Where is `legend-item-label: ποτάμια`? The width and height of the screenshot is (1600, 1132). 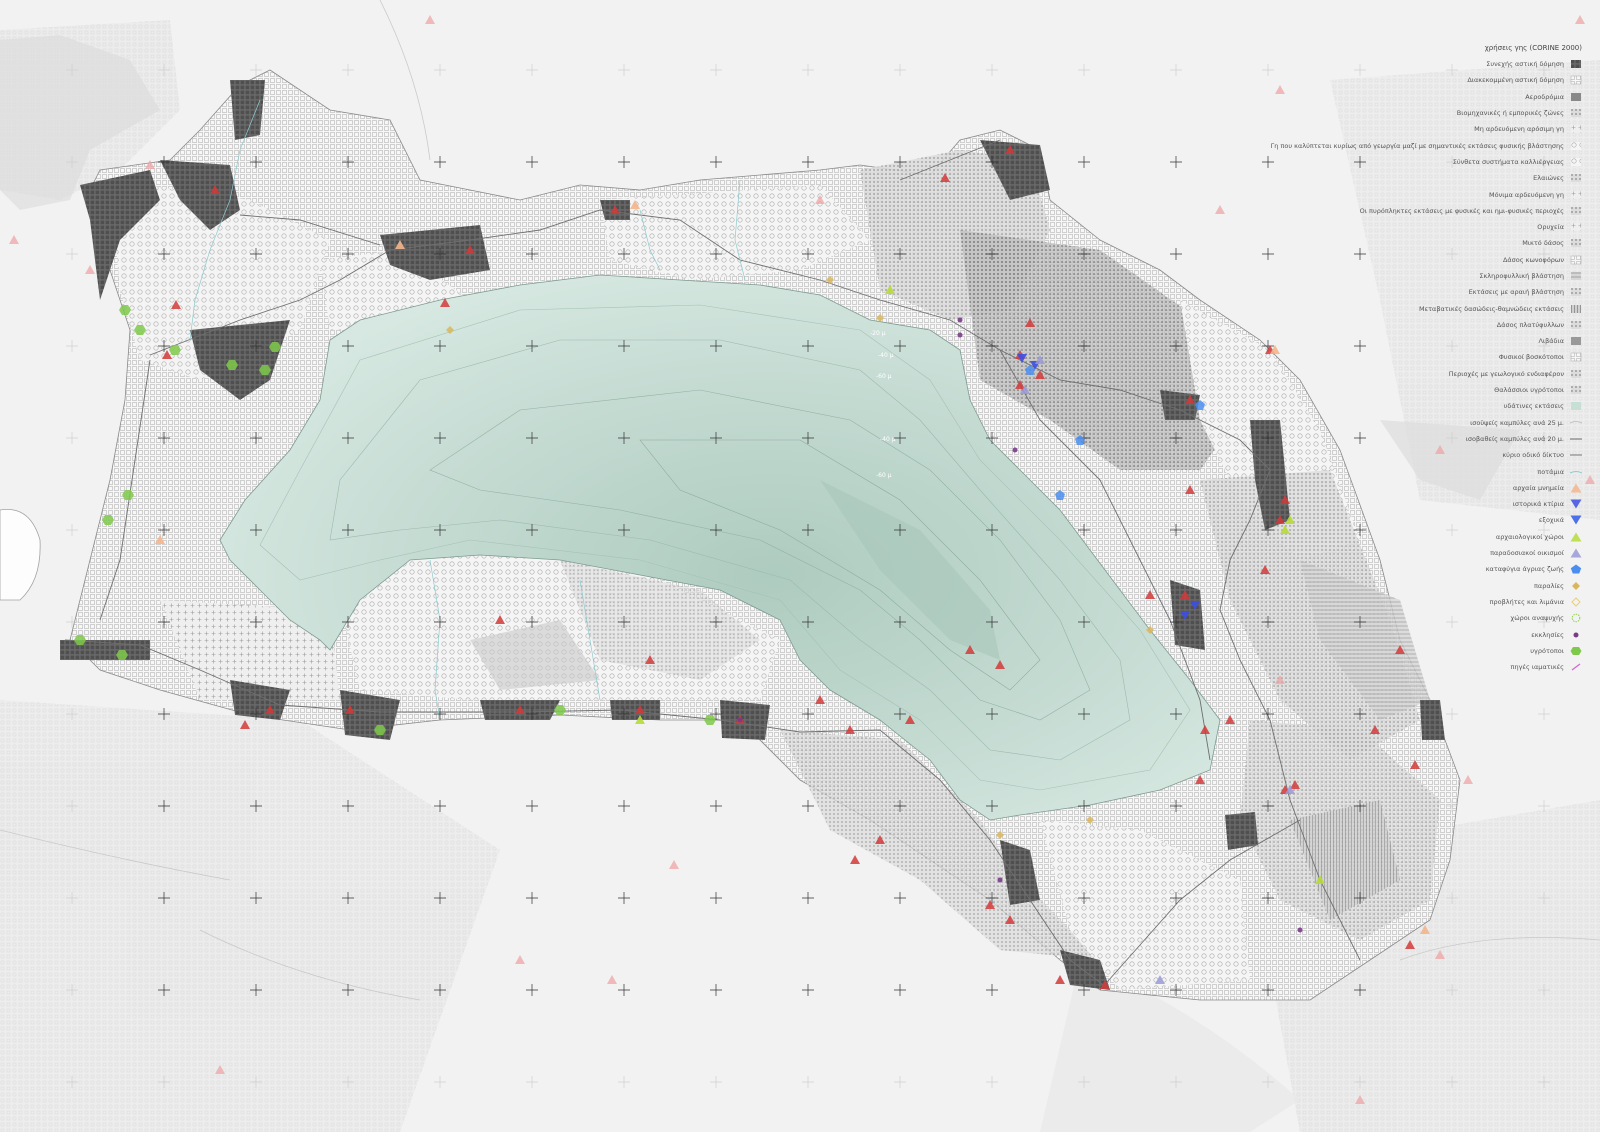 legend-item-label: ποτάμια is located at coordinates (1550, 471).